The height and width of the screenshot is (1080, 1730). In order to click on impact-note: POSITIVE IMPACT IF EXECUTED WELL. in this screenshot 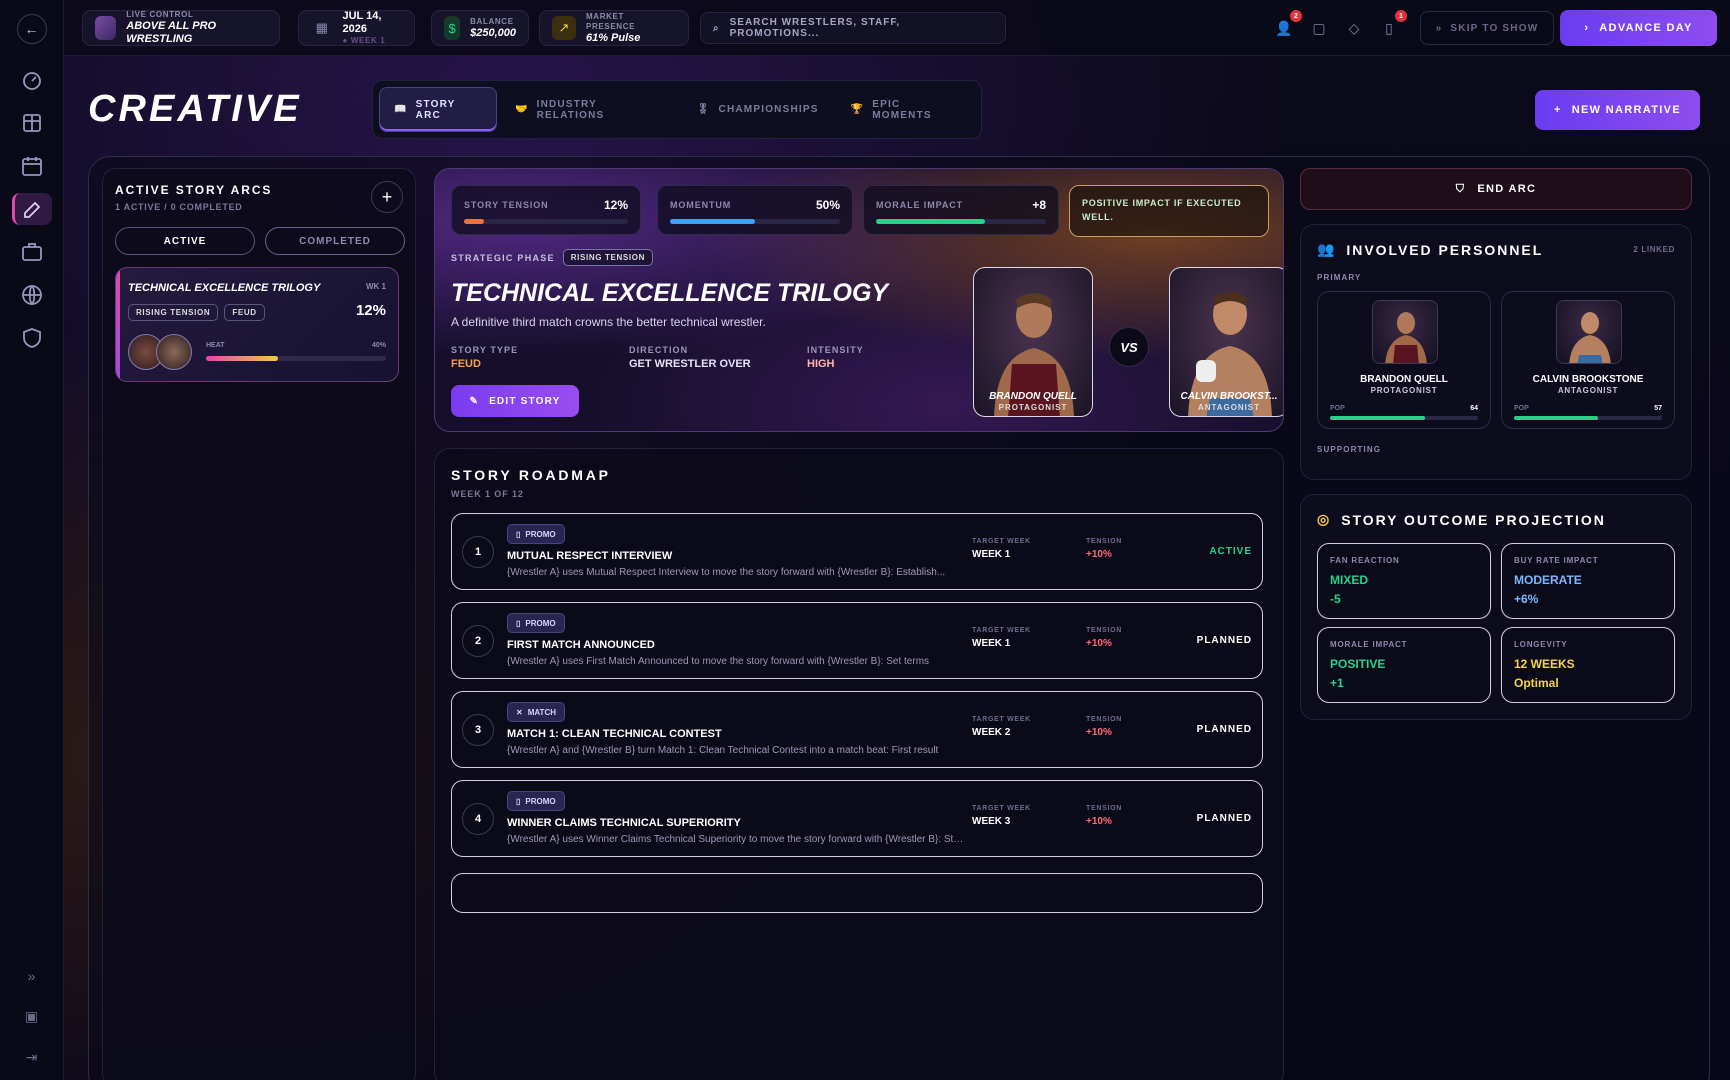, I will do `click(1169, 211)`.